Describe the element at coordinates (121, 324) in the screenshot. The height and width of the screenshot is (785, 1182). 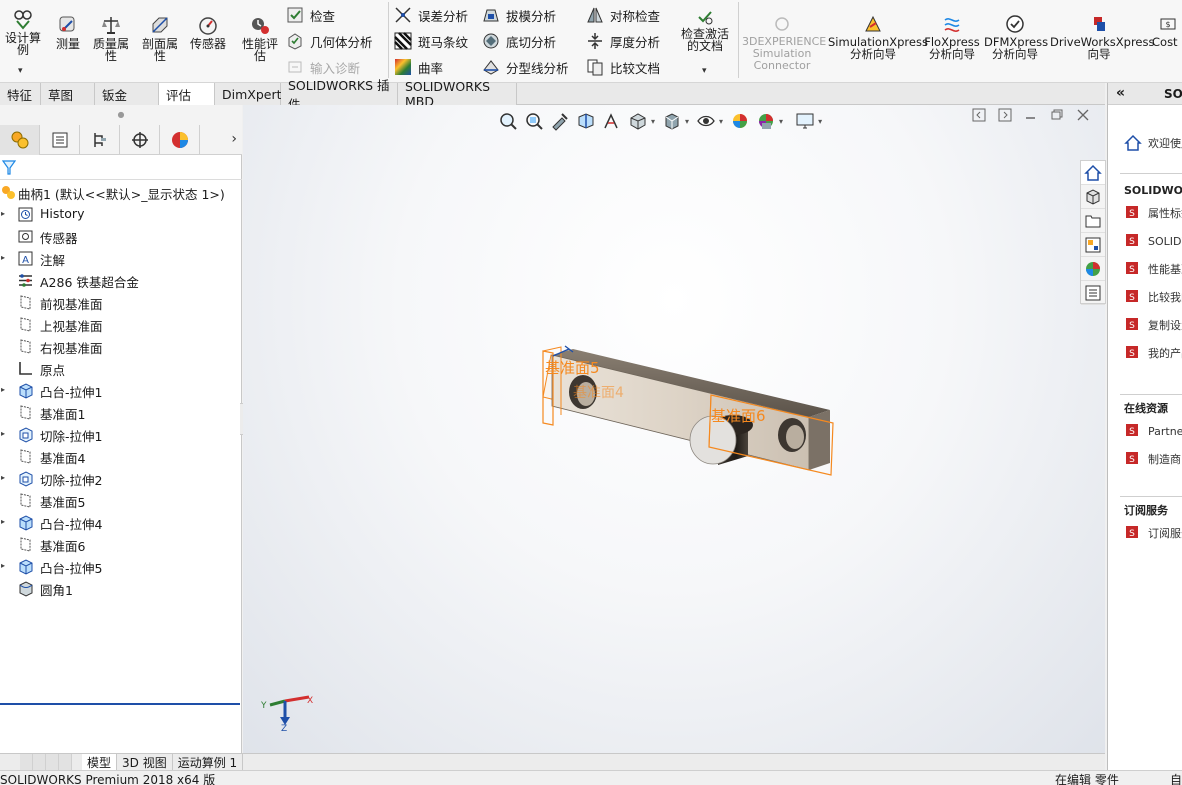
I see `tree-node: 上视基准面` at that location.